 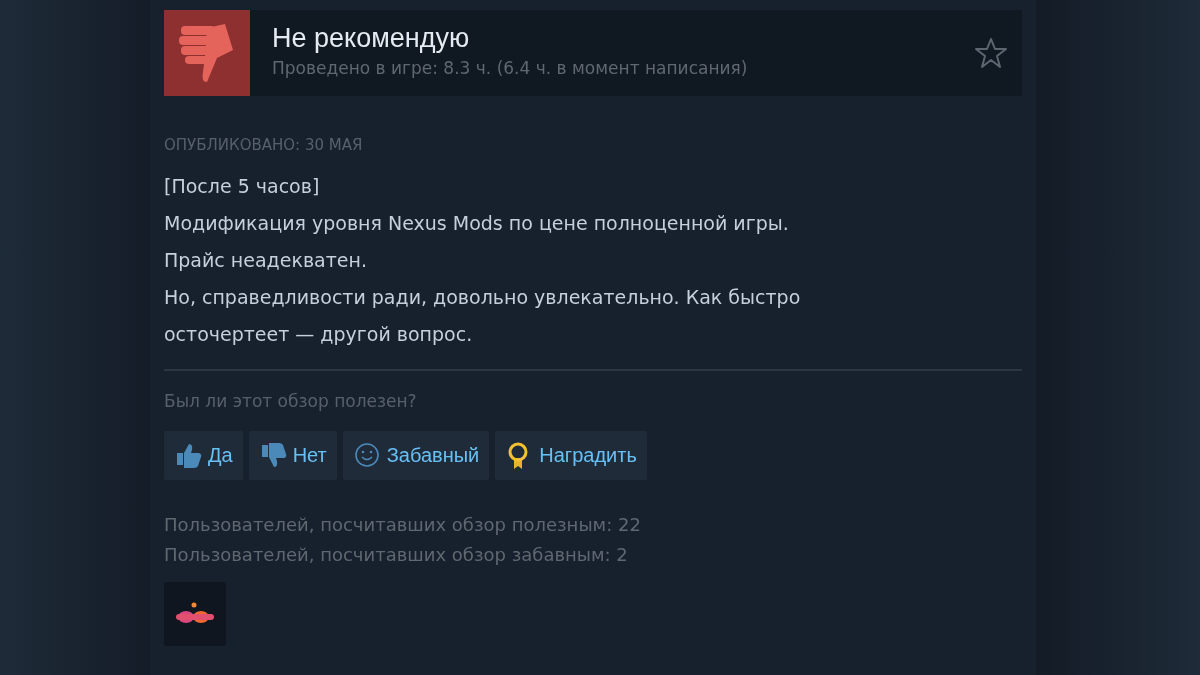 I want to click on vote-button: Забавный, so click(x=416, y=455).